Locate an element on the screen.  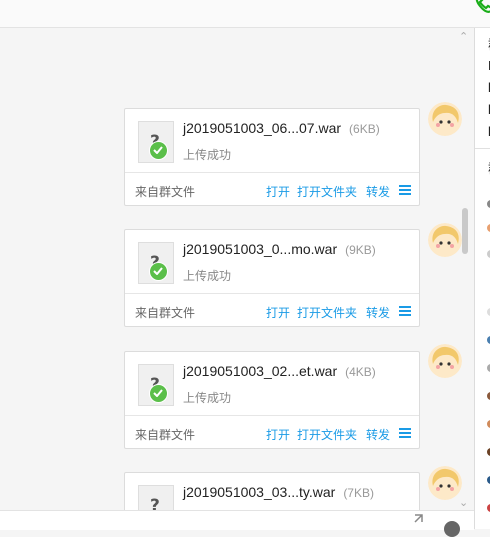
unknown-file-icon: ? is located at coordinates (156, 497).